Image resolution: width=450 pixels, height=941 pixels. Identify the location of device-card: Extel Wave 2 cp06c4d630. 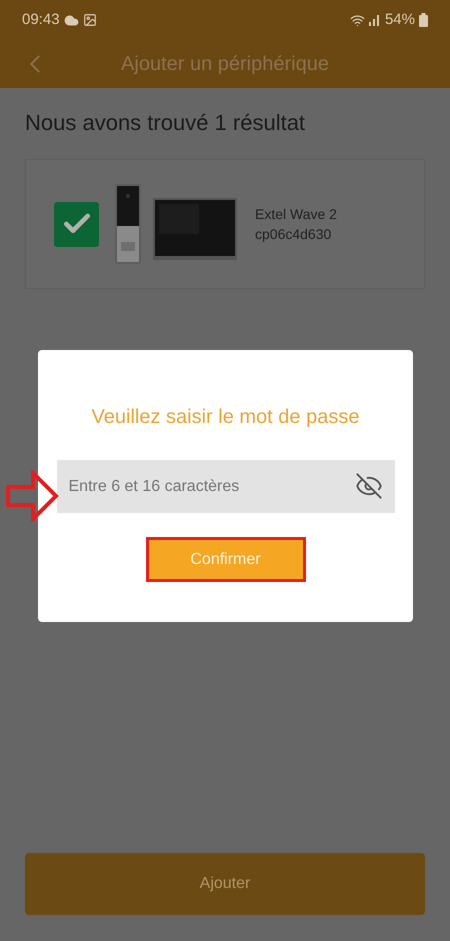
(225, 224).